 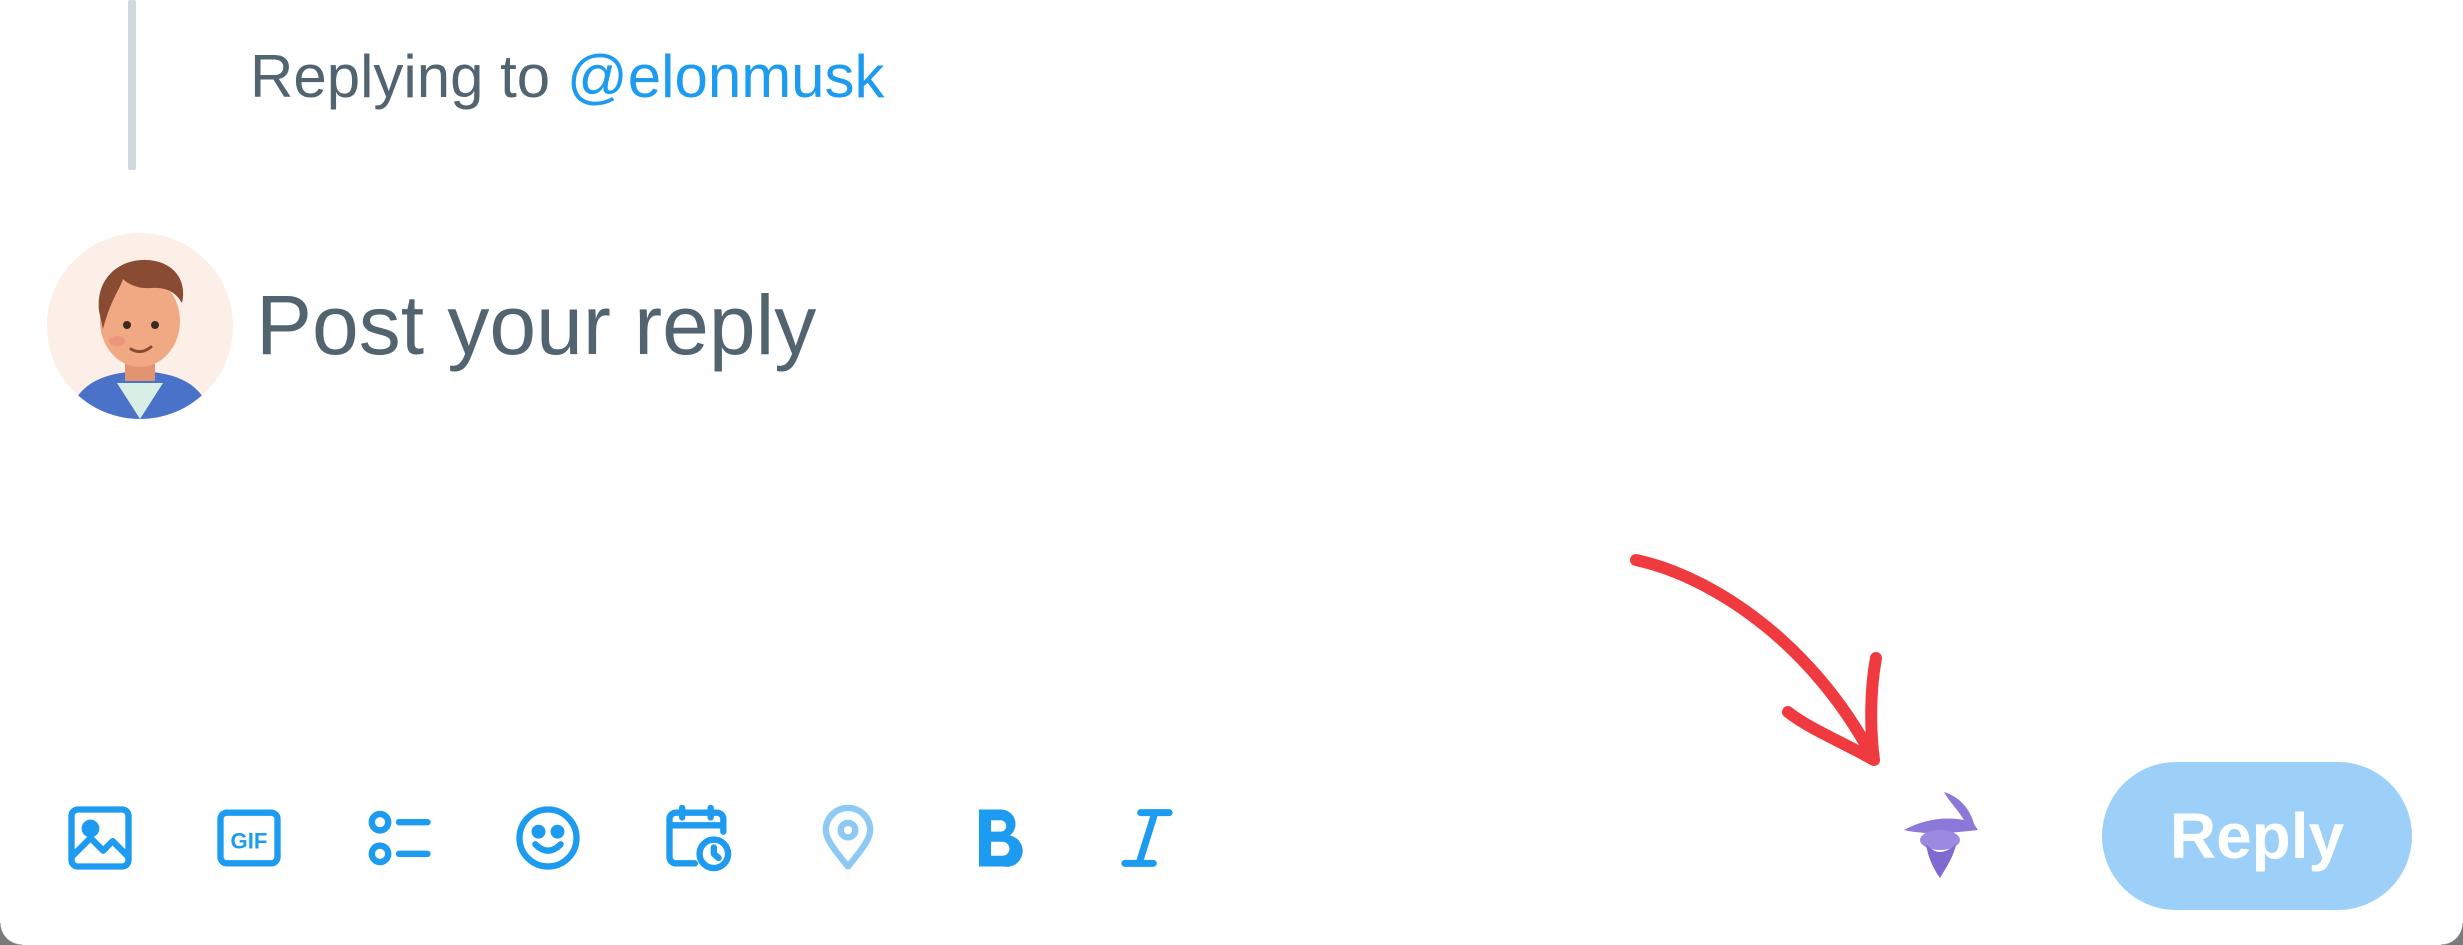 I want to click on image-icon, so click(x=100, y=838).